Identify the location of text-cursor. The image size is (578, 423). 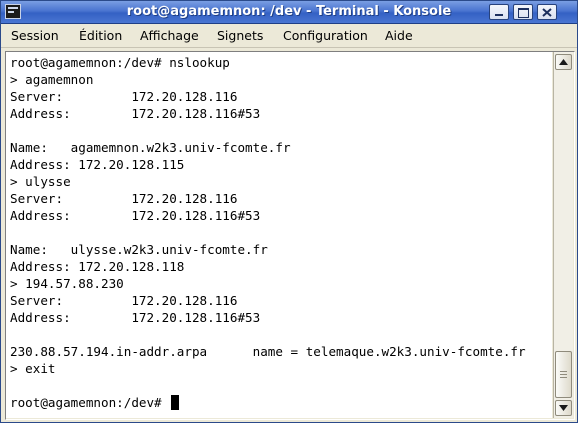
(175, 402).